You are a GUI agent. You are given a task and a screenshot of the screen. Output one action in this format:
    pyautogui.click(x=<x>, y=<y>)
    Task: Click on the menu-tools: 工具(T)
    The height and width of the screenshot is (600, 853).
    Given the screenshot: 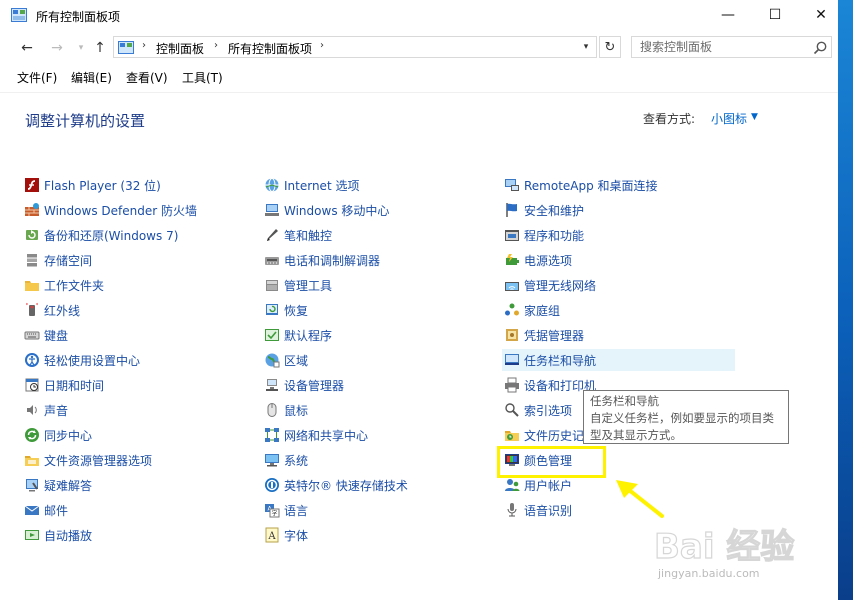 What is the action you would take?
    pyautogui.click(x=202, y=77)
    